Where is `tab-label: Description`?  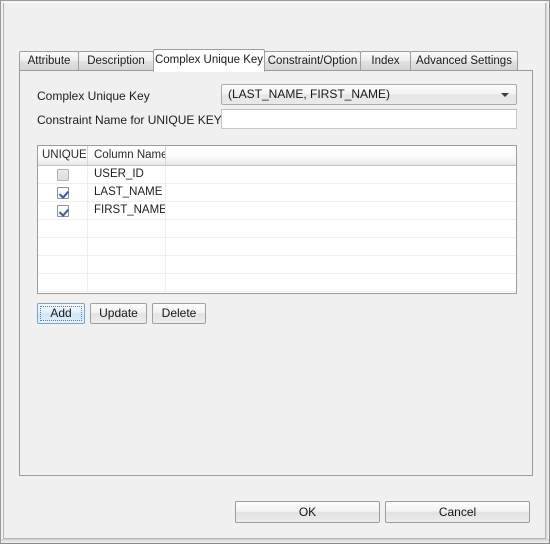 tab-label: Description is located at coordinates (116, 61).